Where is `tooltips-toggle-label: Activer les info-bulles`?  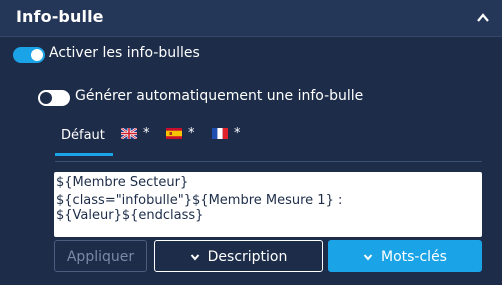
tooltips-toggle-label: Activer les info-bulles is located at coordinates (124, 53).